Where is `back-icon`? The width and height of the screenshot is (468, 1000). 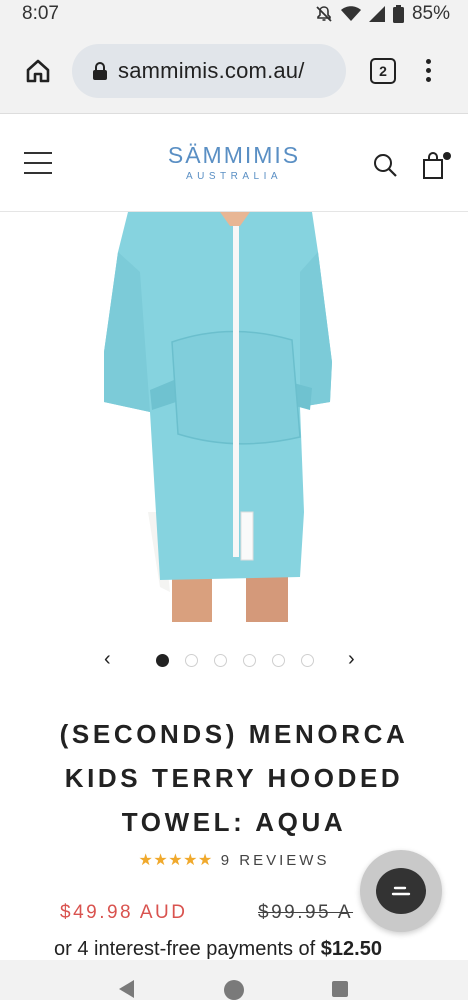
back-icon is located at coordinates (126, 989).